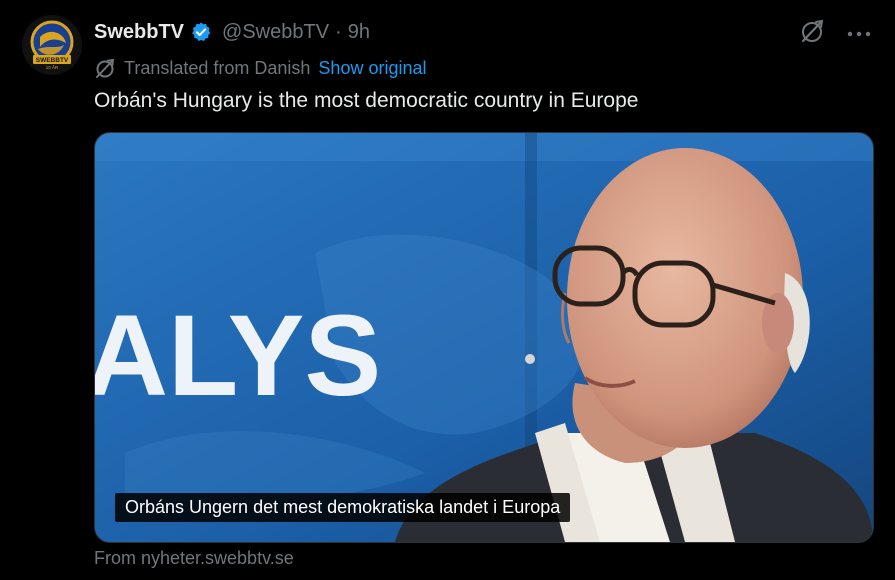 The image size is (895, 580). Describe the element at coordinates (52, 67) in the screenshot. I see `avatar-logo-subtext: 10 ÅR` at that location.